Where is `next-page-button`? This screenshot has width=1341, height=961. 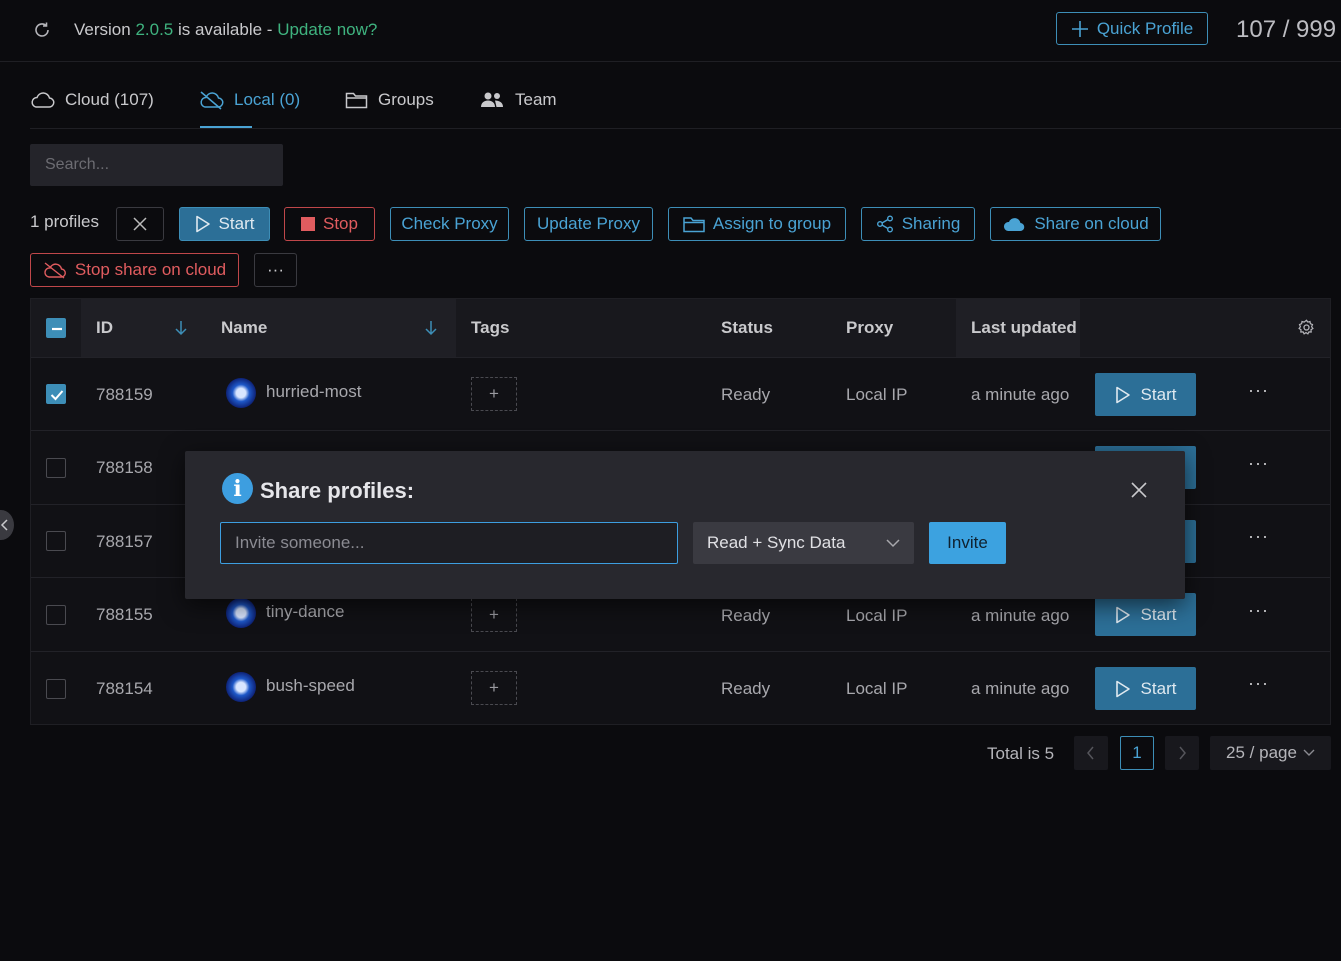 next-page-button is located at coordinates (1182, 753).